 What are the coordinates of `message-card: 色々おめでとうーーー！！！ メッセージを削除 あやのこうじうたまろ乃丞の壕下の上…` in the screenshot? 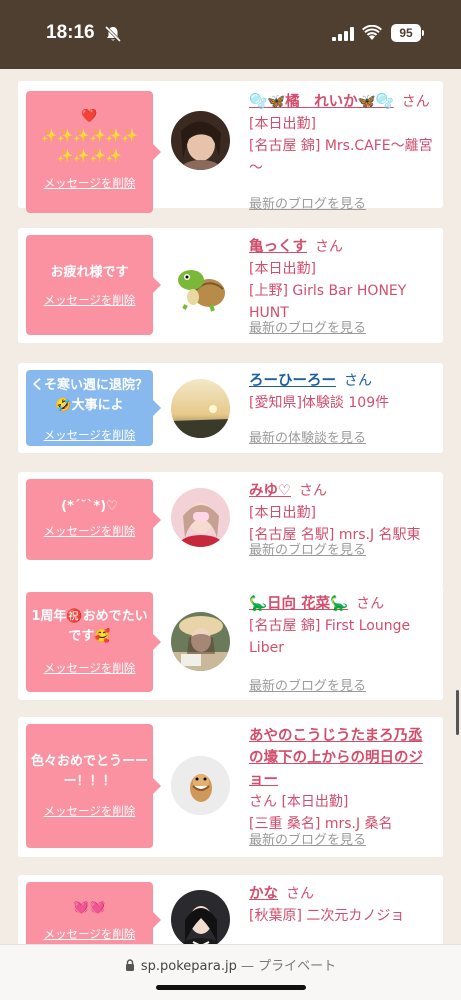 It's located at (230, 787).